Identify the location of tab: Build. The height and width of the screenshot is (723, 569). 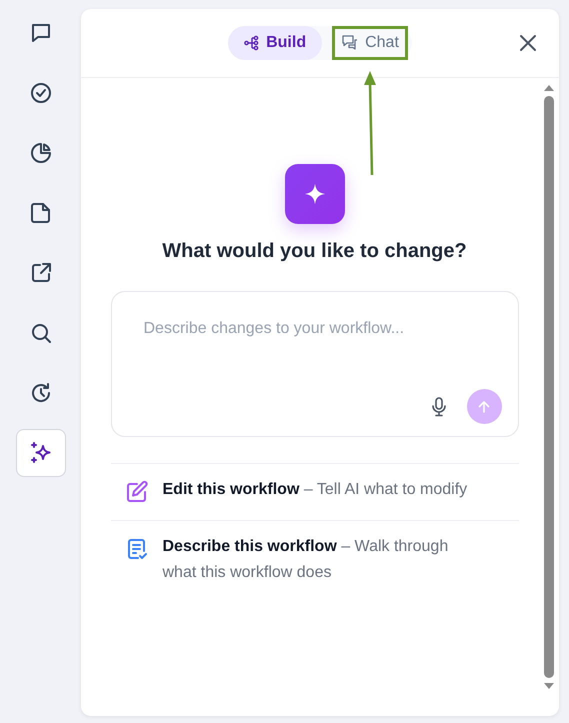
(275, 43).